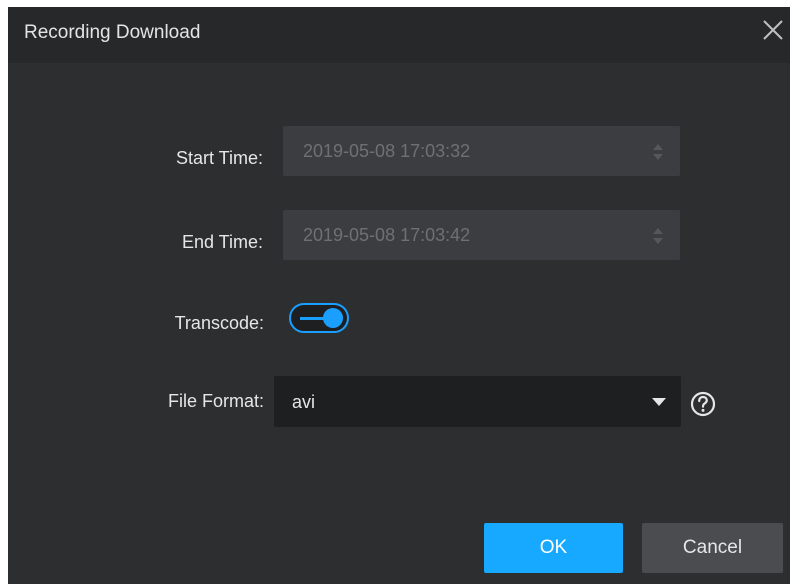 This screenshot has width=790, height=584. What do you see at coordinates (553, 548) in the screenshot?
I see `ok-button: OK` at bounding box center [553, 548].